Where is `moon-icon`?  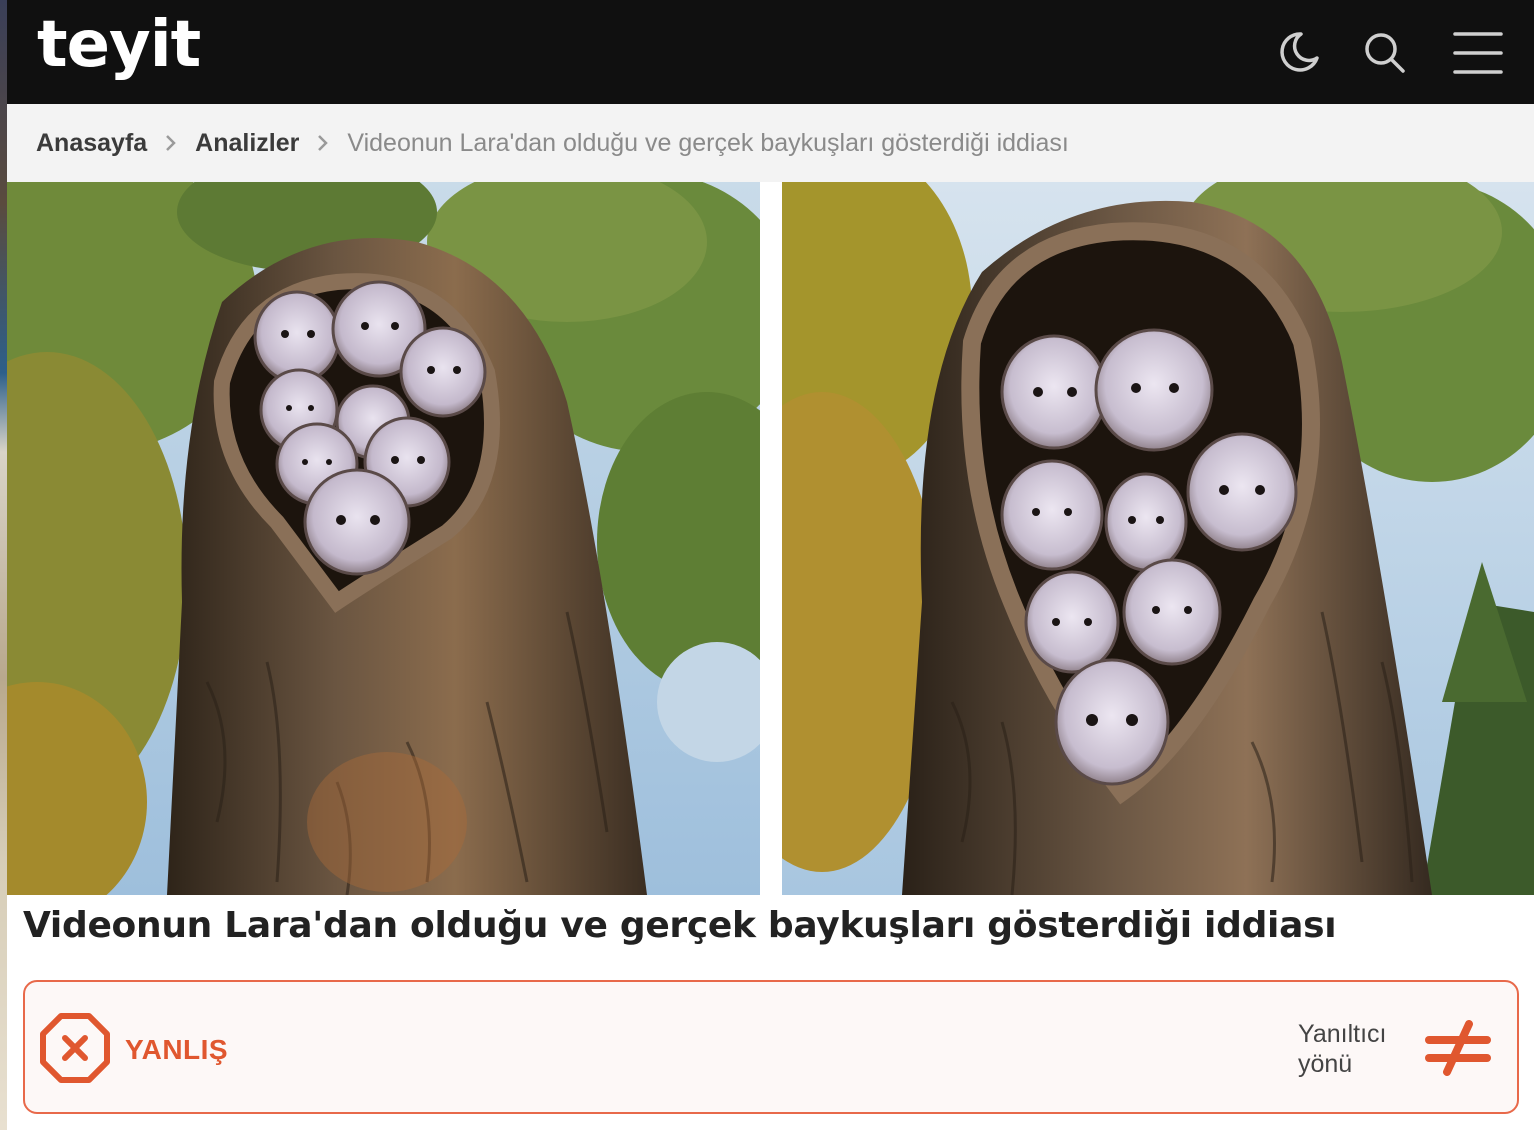
moon-icon is located at coordinates (1299, 52).